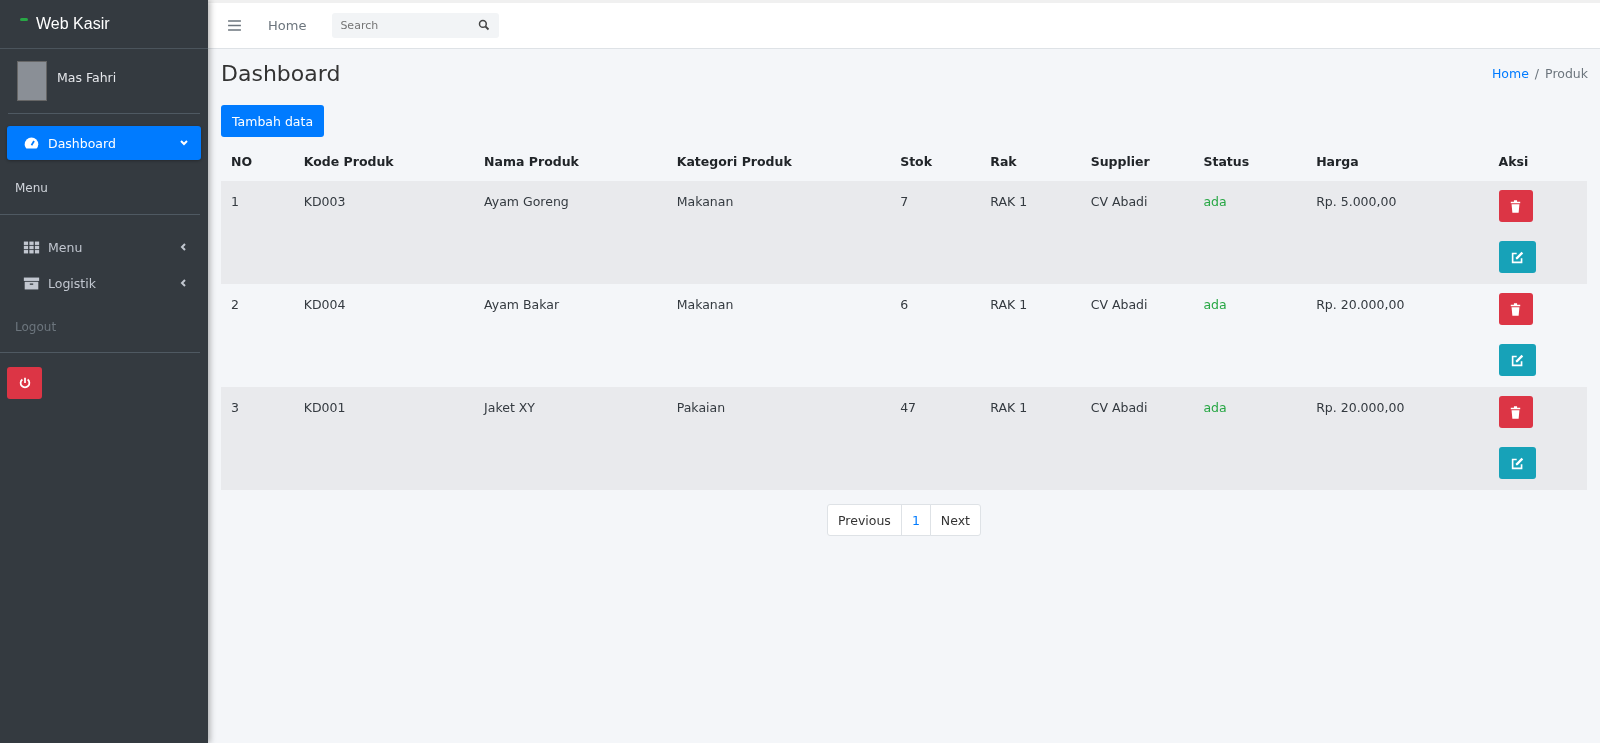  Describe the element at coordinates (778, 438) in the screenshot. I see `table-cell: Pakaian` at that location.